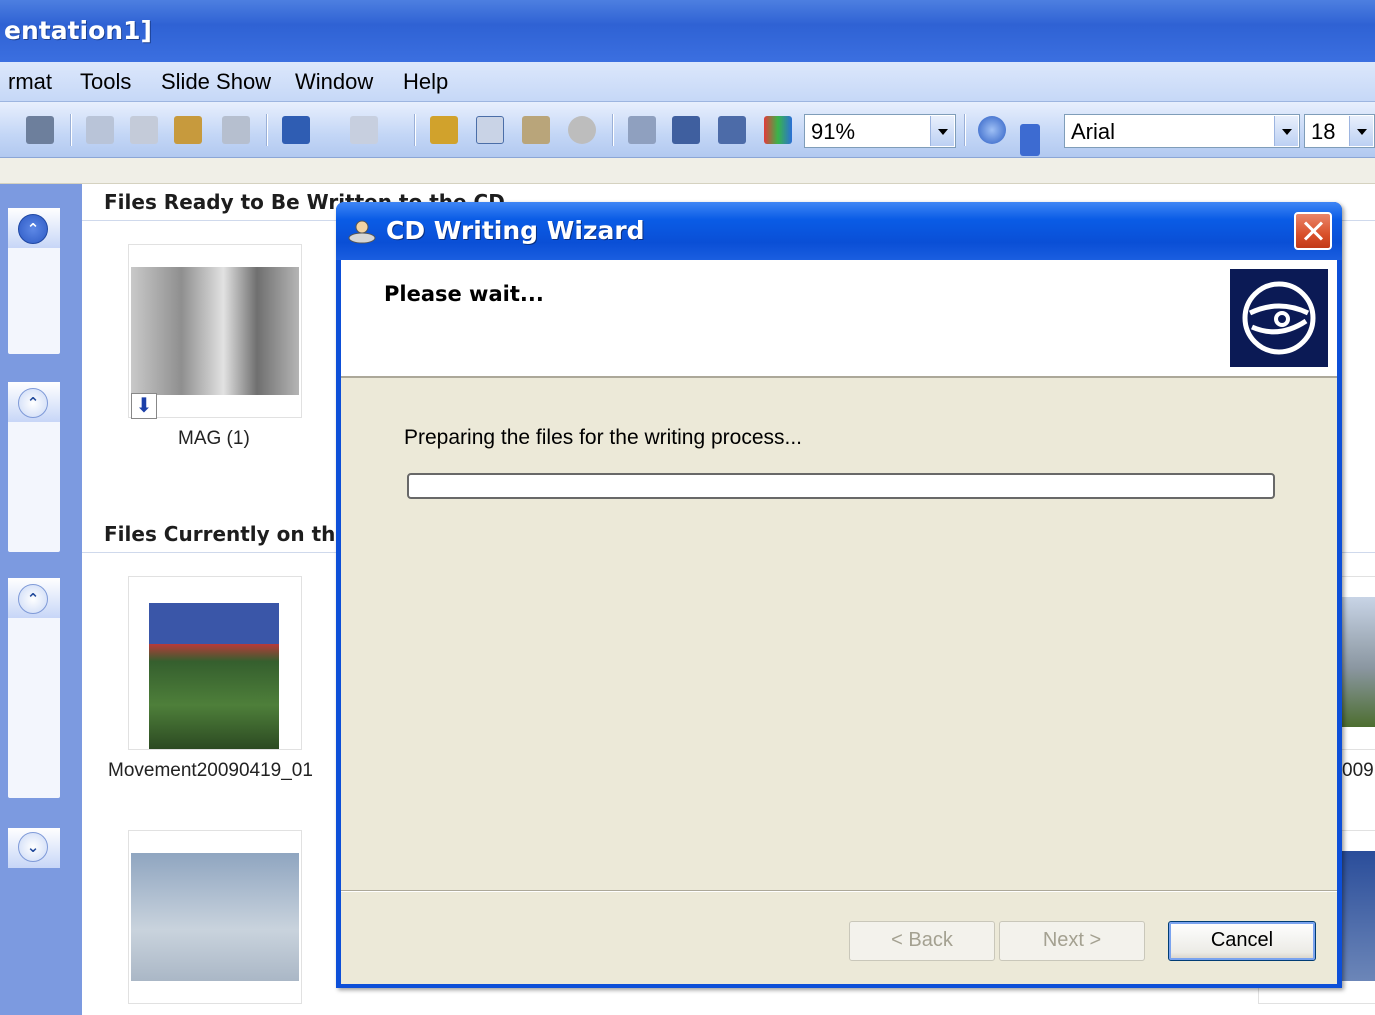  What do you see at coordinates (880, 131) in the screenshot?
I see `zoom-select: 91%` at bounding box center [880, 131].